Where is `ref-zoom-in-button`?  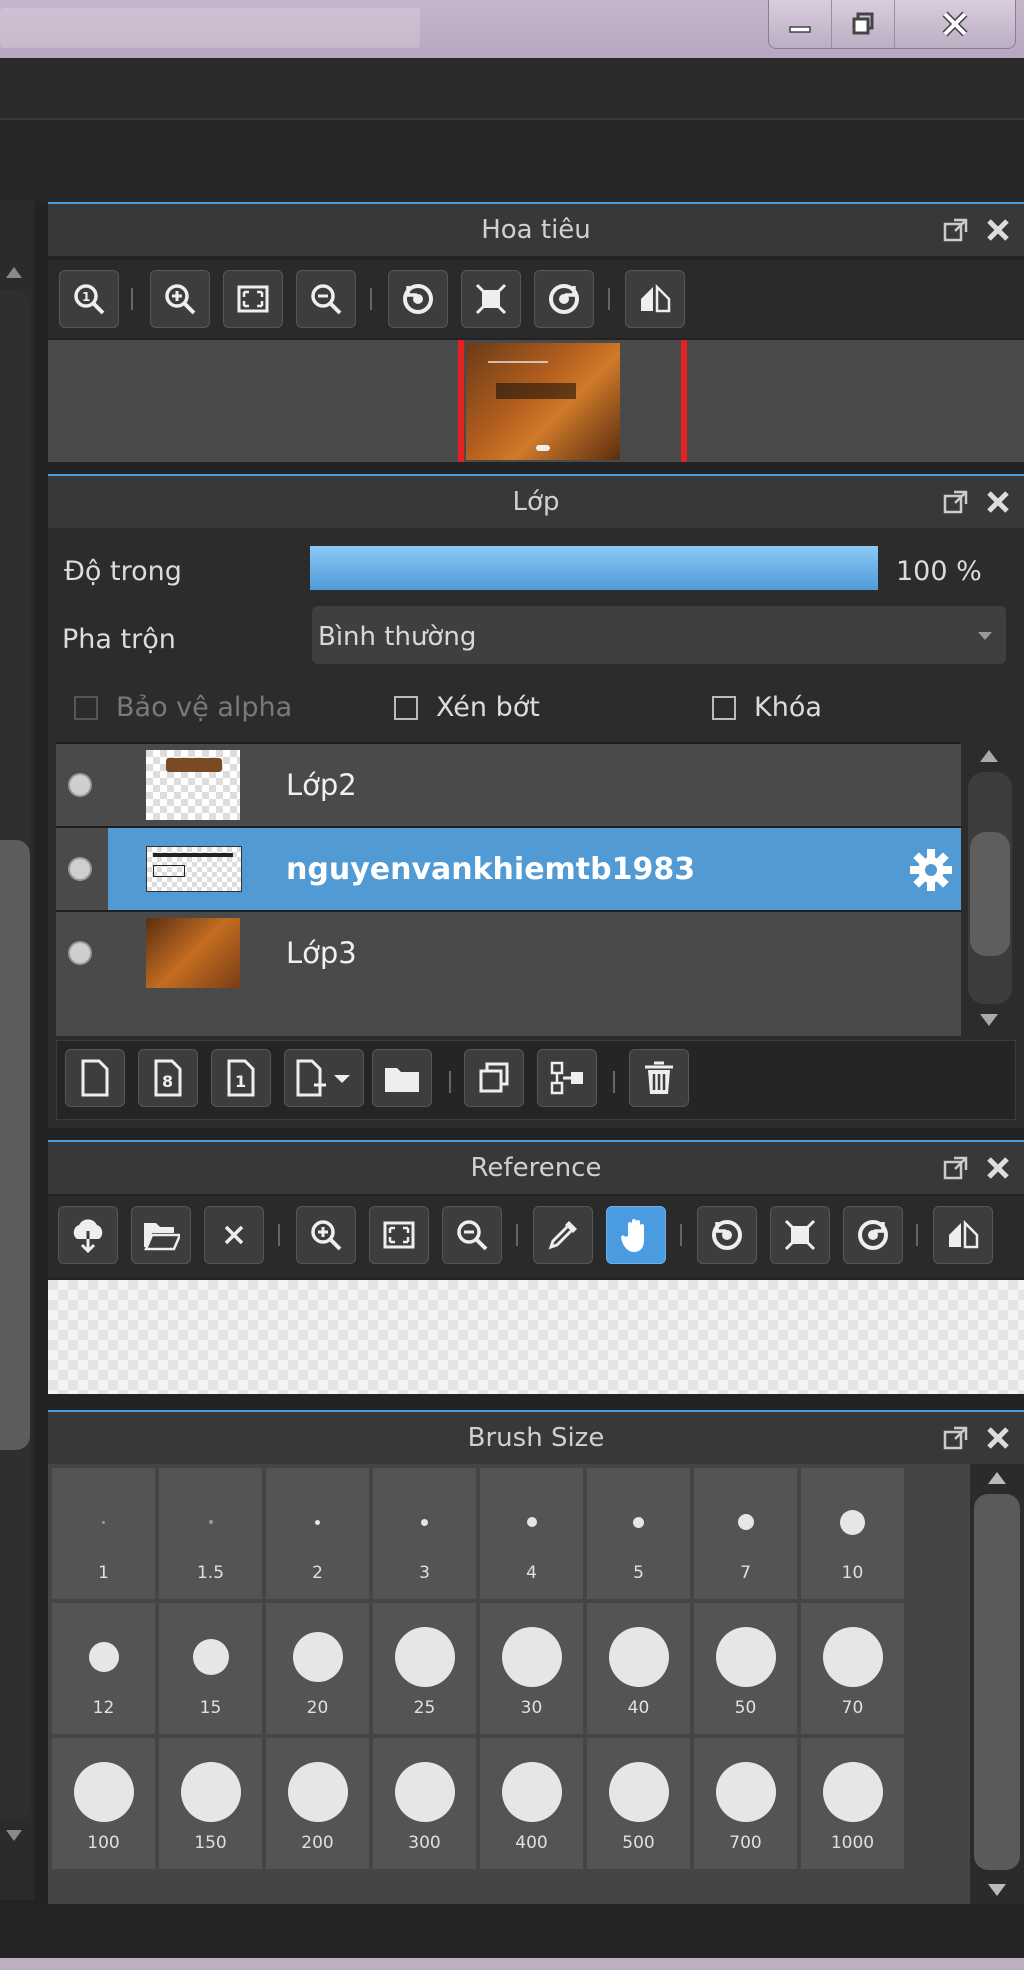 ref-zoom-in-button is located at coordinates (326, 1235).